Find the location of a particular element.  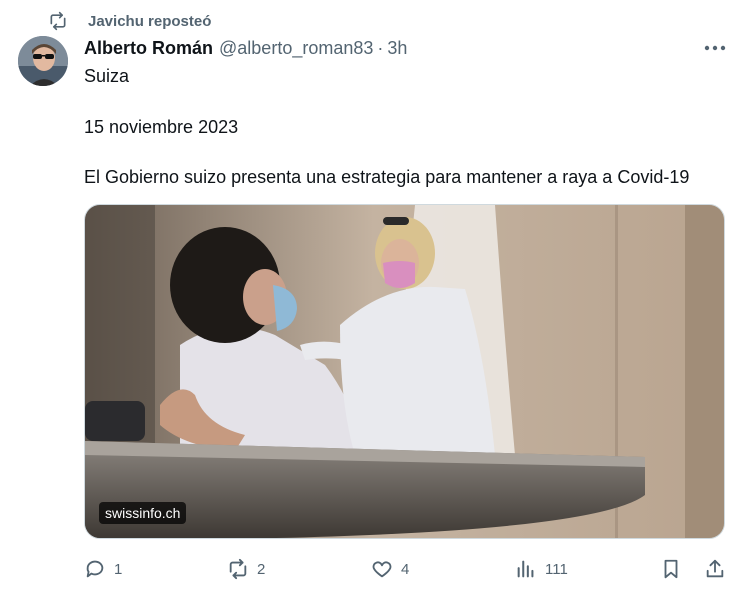

repost-button: 2 is located at coordinates (246, 569).